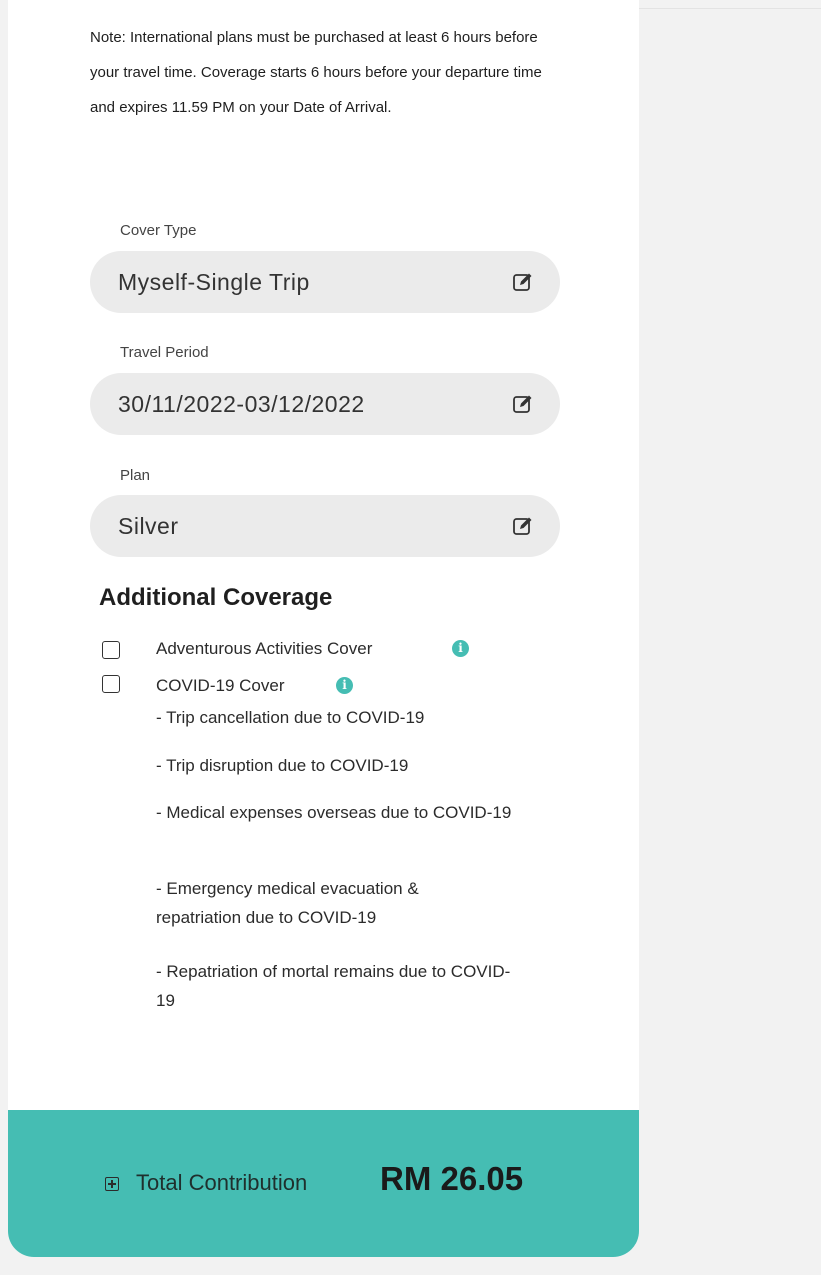 This screenshot has width=821, height=1275. Describe the element at coordinates (164, 352) in the screenshot. I see `travel-period-label: Travel Period` at that location.